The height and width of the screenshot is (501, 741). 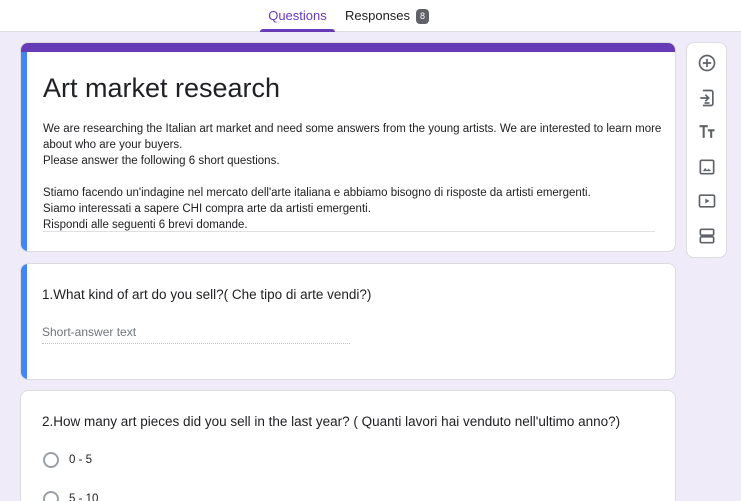 I want to click on radio-option: 5 - 10, so click(x=193, y=495).